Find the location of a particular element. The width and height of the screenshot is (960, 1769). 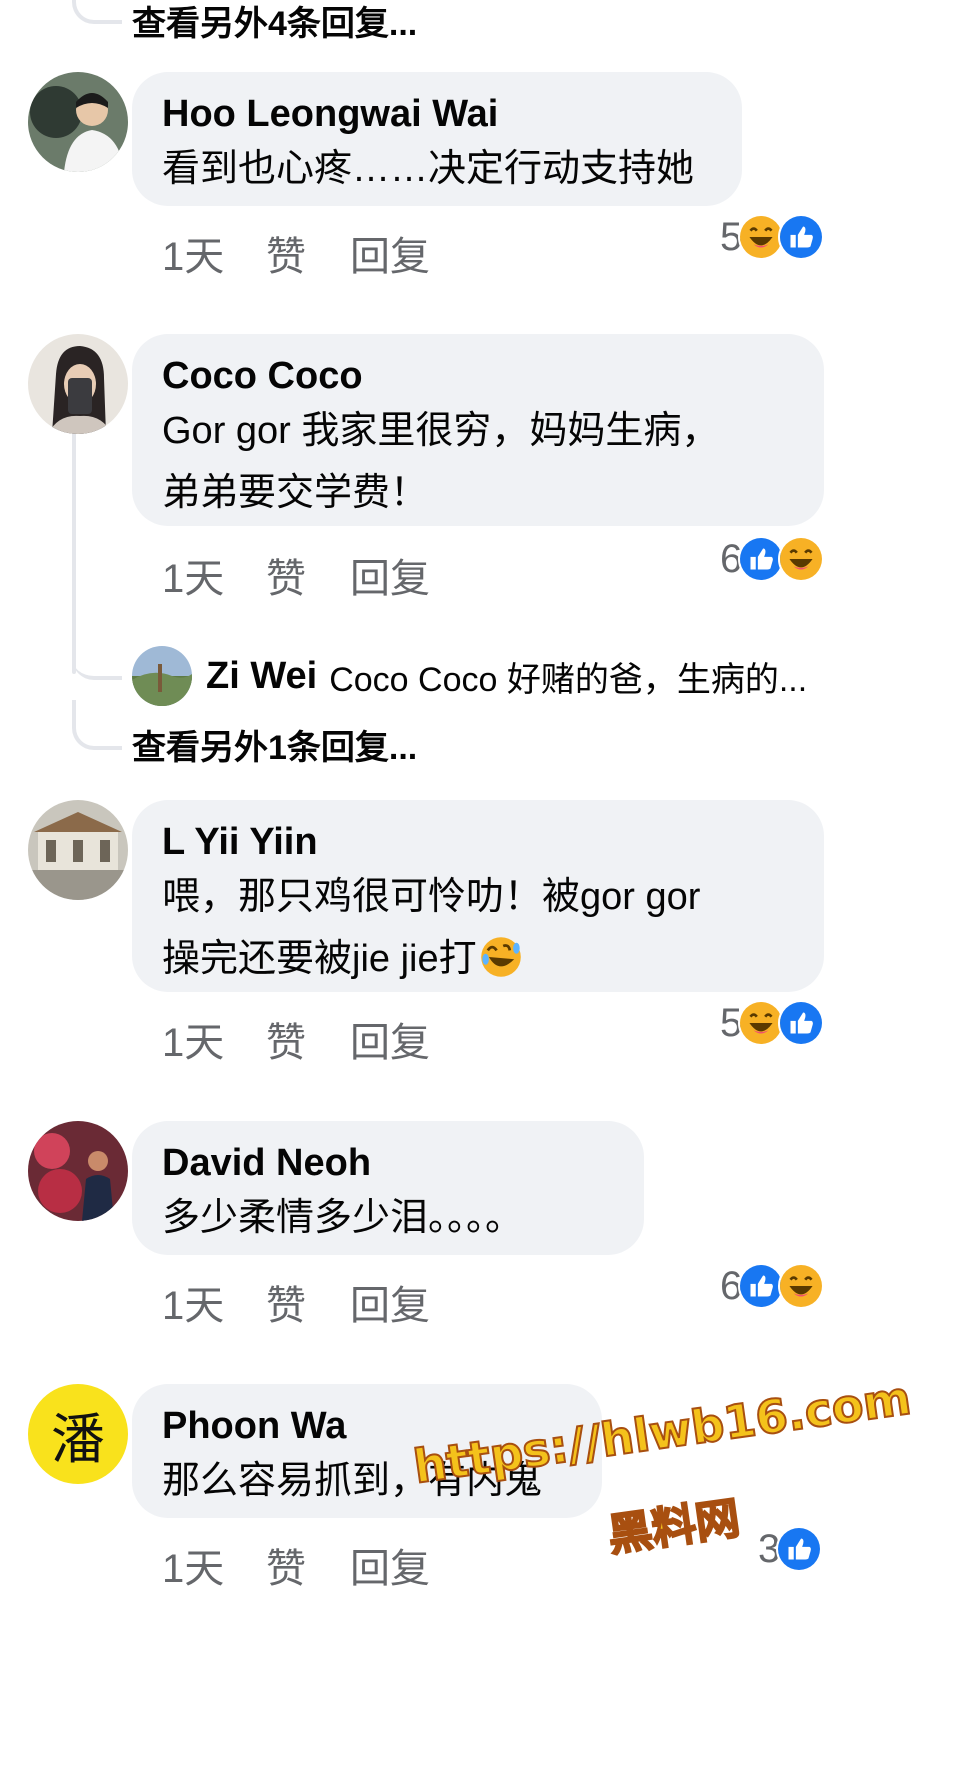

commenter-name: Hoo Leongwai Wai is located at coordinates (437, 114).